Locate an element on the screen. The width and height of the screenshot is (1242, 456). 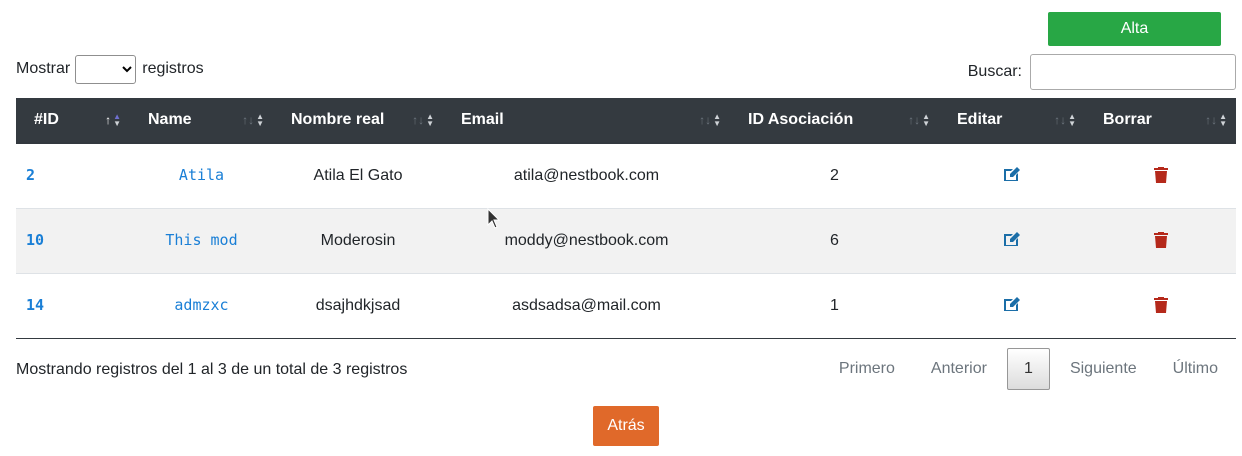
sort-asc-icon: ↑ ▲ ▼ is located at coordinates (113, 120).